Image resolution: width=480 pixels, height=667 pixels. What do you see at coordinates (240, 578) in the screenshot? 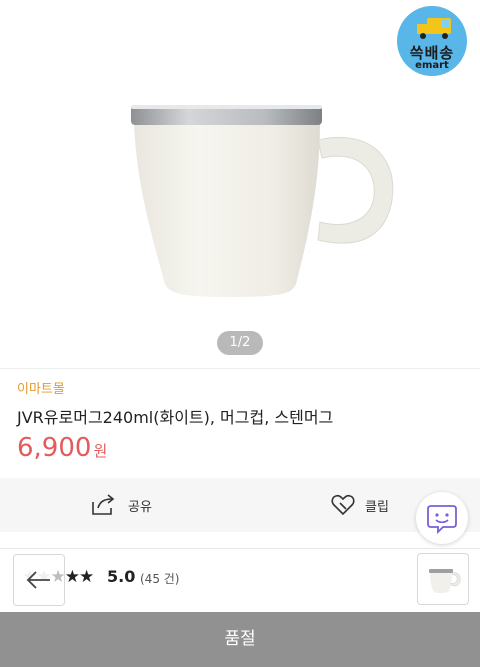
I see `review-bar: ★★★★★ 5.0 (45 건)` at bounding box center [240, 578].